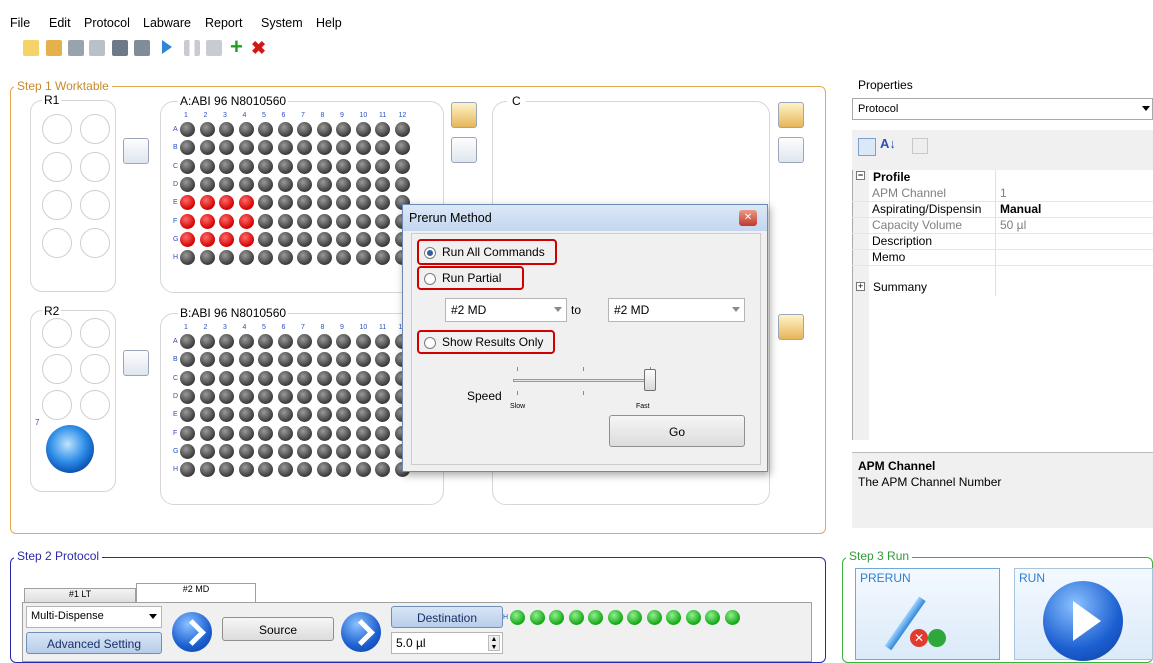 The image size is (1153, 663). What do you see at coordinates (120, 48) in the screenshot?
I see `print-icon` at bounding box center [120, 48].